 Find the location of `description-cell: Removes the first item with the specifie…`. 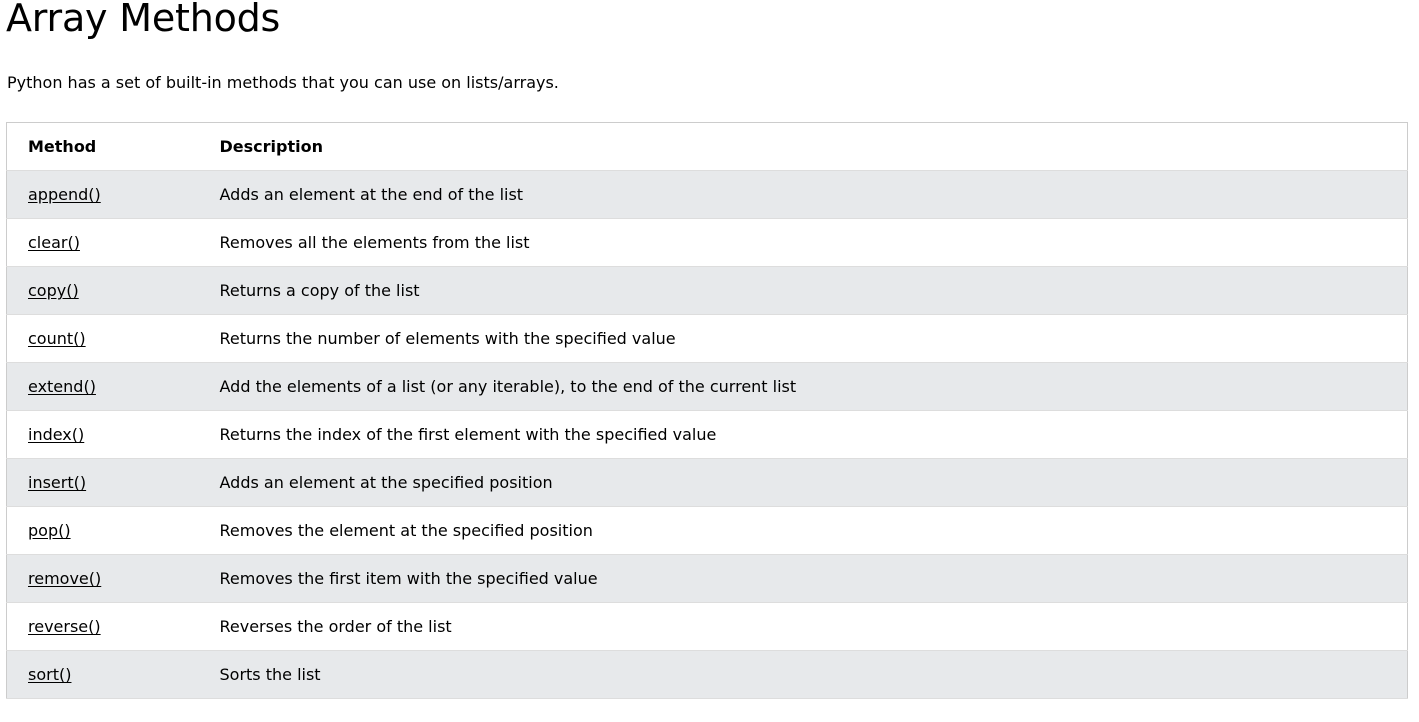

description-cell: Removes the first item with the specifie… is located at coordinates (803, 578).